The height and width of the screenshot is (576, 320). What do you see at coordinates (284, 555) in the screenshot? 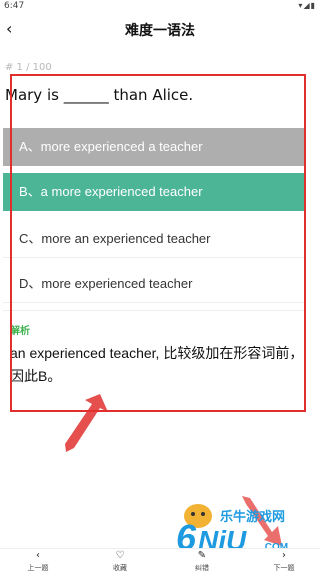
I see `chevron-right-icon: ›` at bounding box center [284, 555].